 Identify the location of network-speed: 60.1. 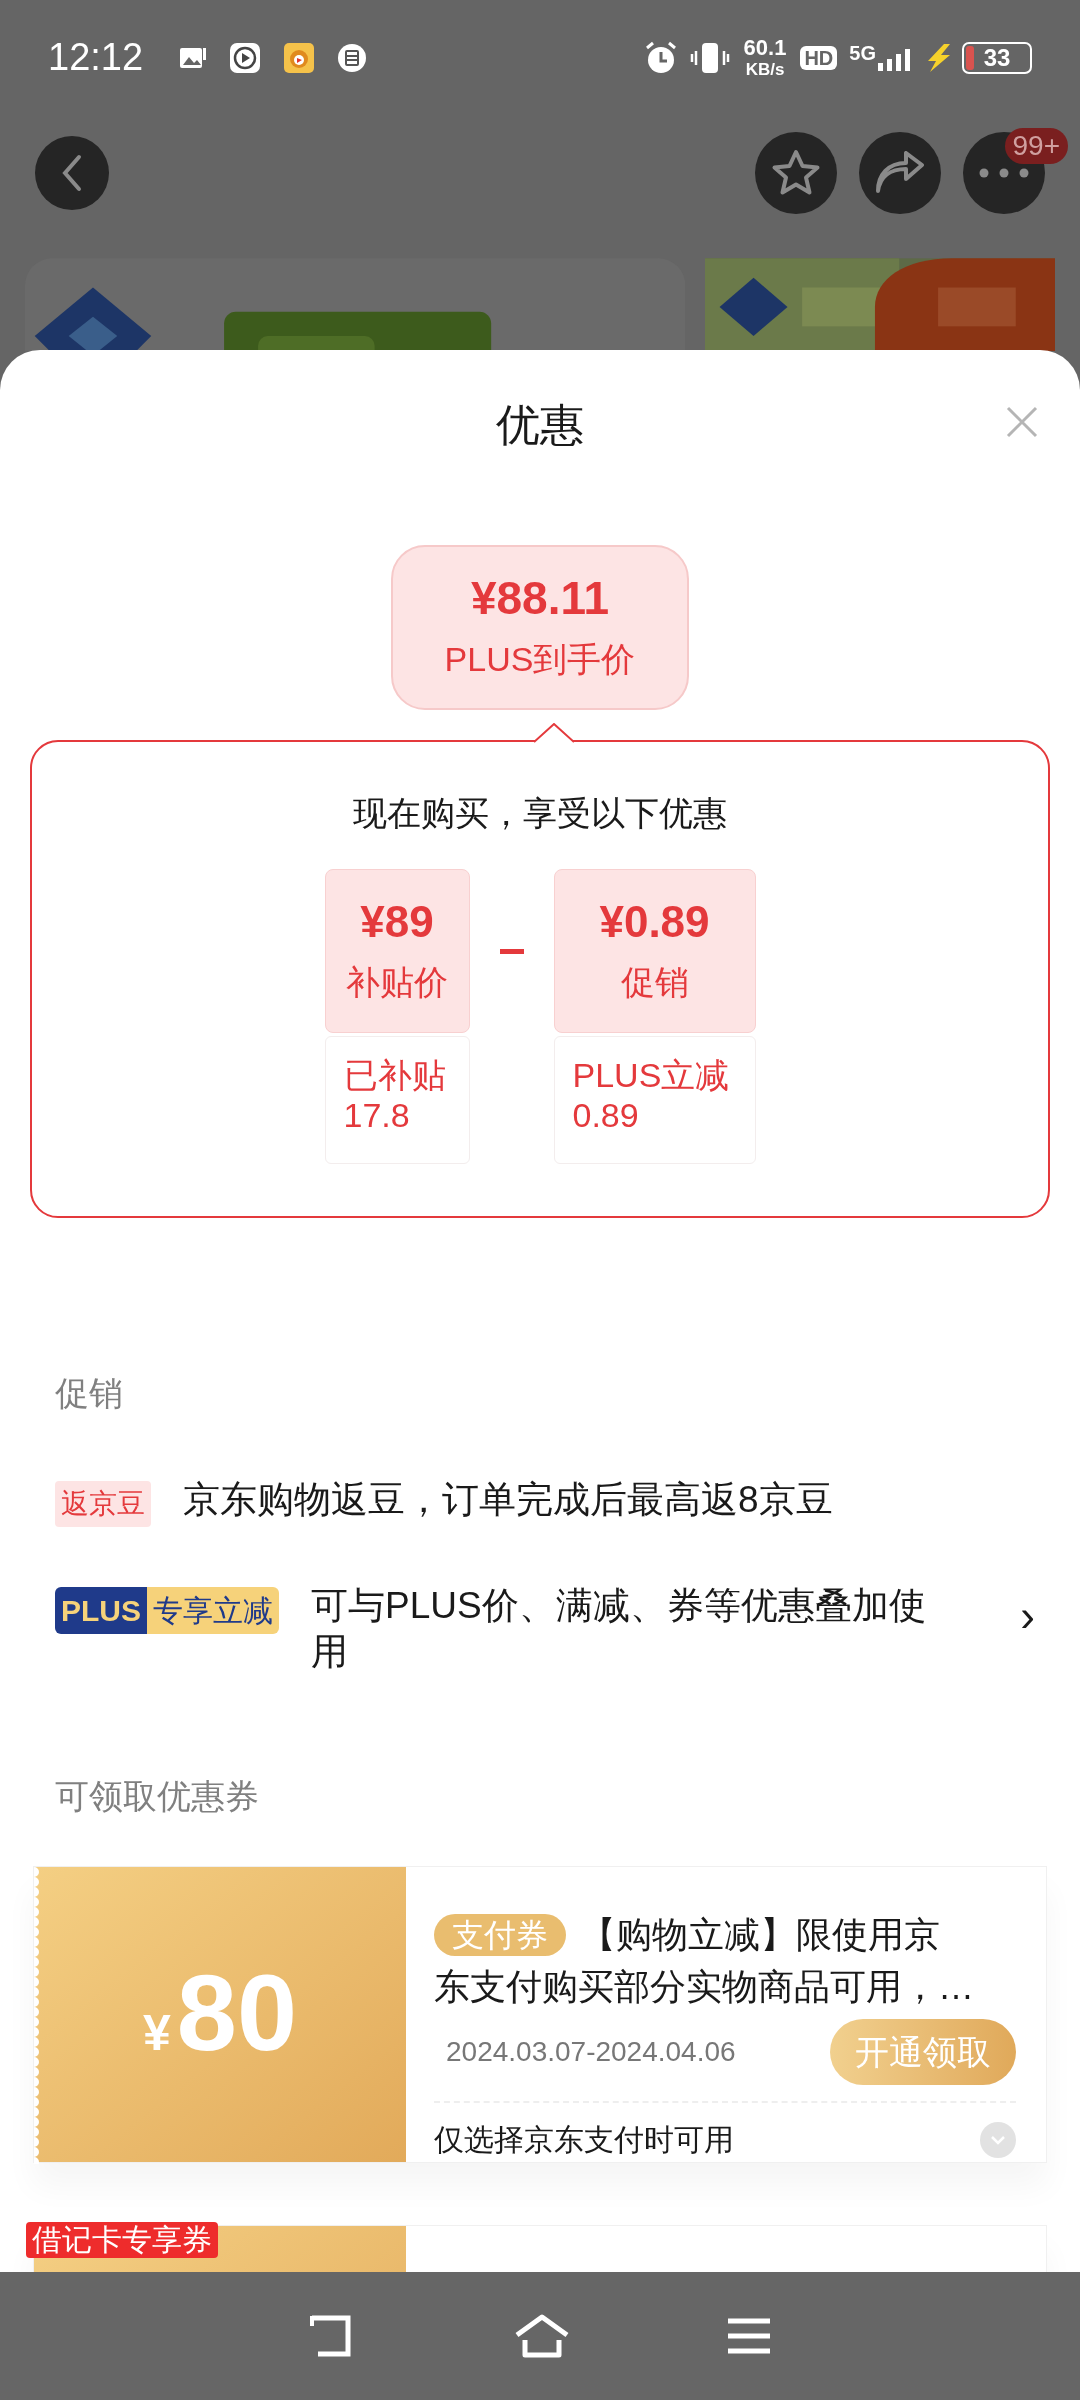
(765, 48).